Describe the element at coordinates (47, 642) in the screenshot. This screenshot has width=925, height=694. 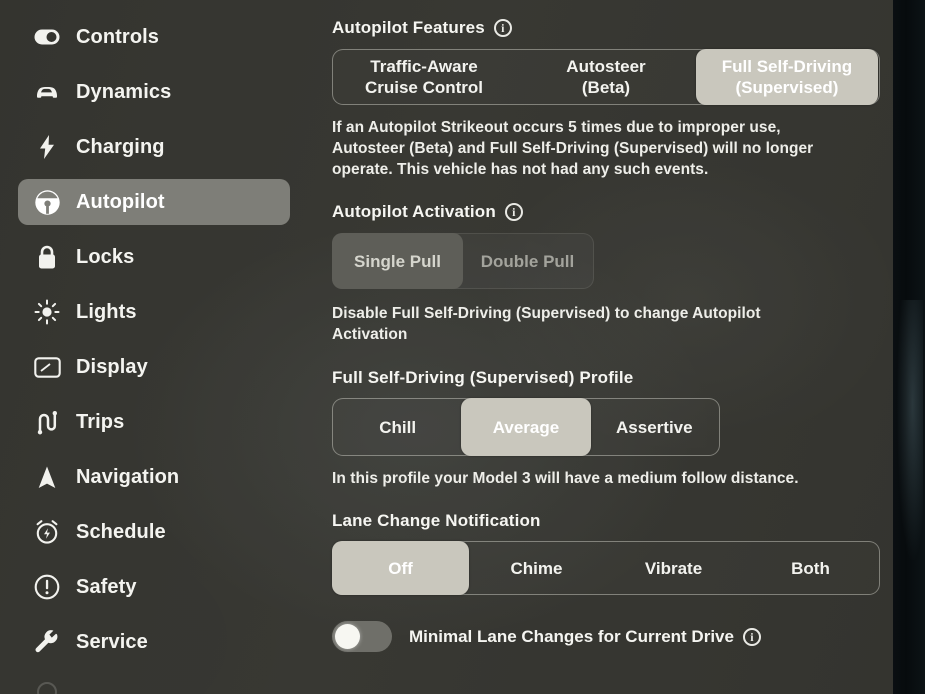
I see `wrench-icon` at that location.